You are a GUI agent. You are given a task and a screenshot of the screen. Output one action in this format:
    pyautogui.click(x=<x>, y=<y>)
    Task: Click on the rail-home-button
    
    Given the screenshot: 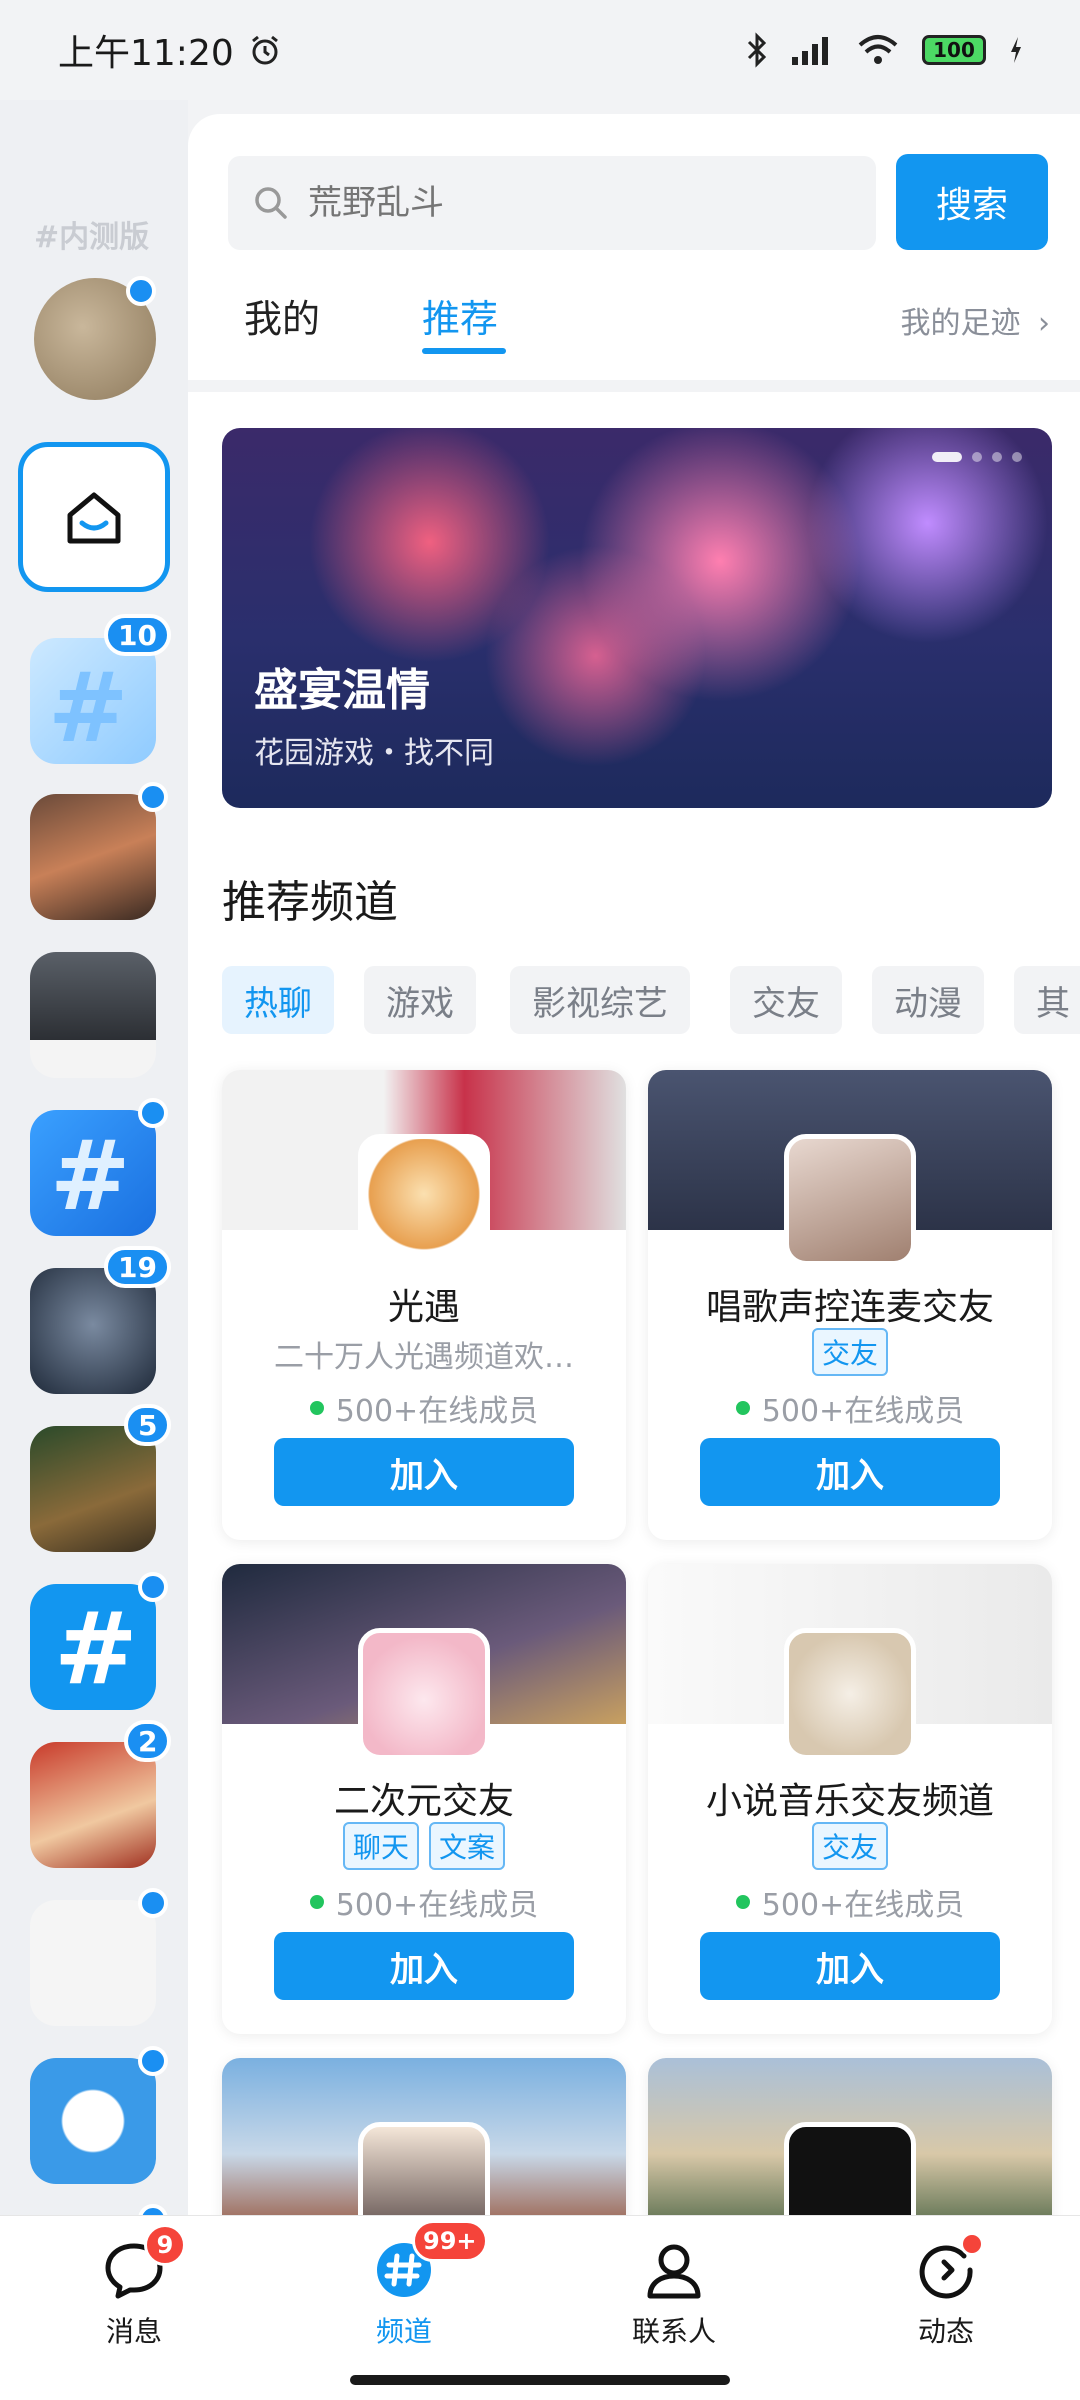 What is the action you would take?
    pyautogui.click(x=94, y=517)
    